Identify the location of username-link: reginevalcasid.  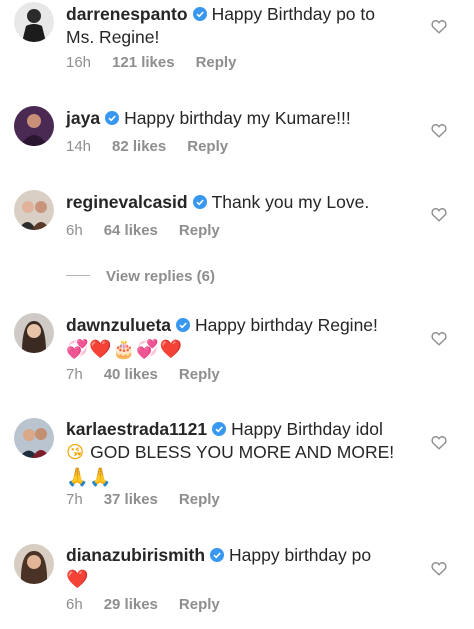
(127, 202).